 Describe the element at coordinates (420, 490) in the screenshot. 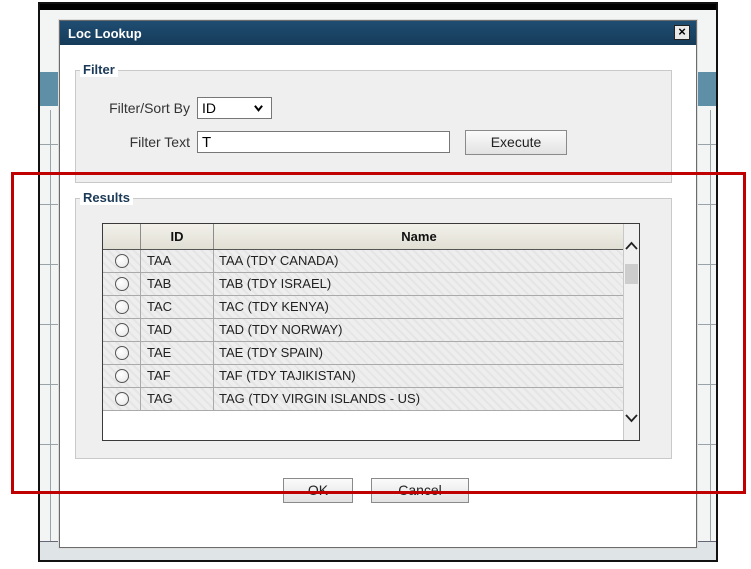

I see `cancel-button: Cancel` at that location.